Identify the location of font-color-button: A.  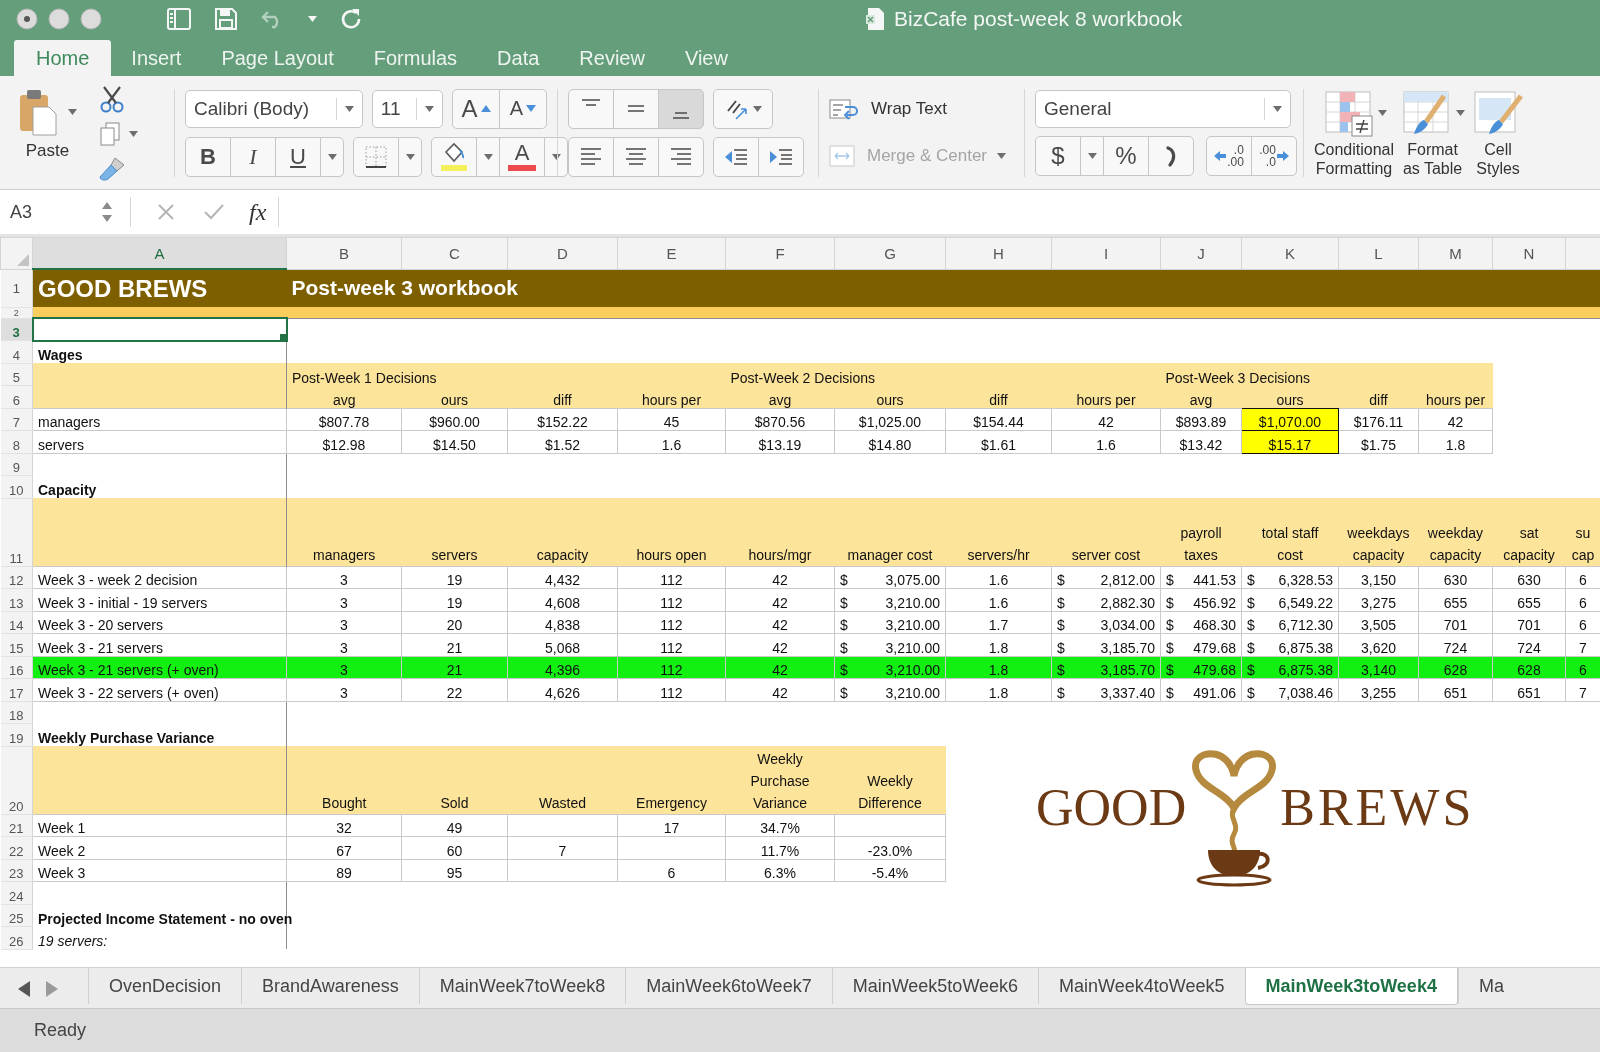
(522, 156).